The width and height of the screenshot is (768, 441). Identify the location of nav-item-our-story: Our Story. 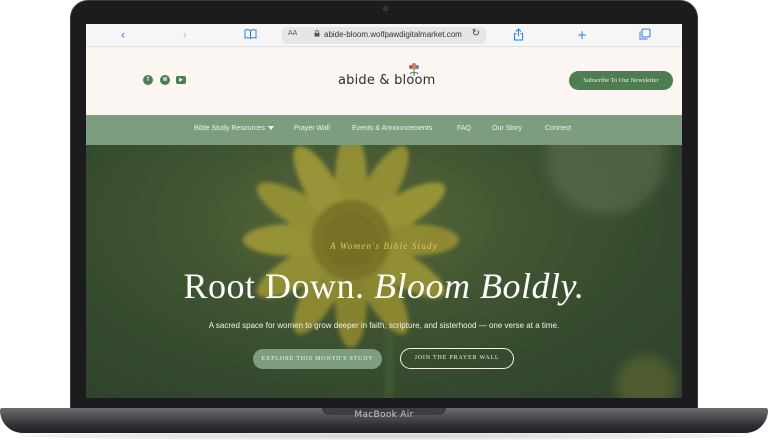
(507, 128).